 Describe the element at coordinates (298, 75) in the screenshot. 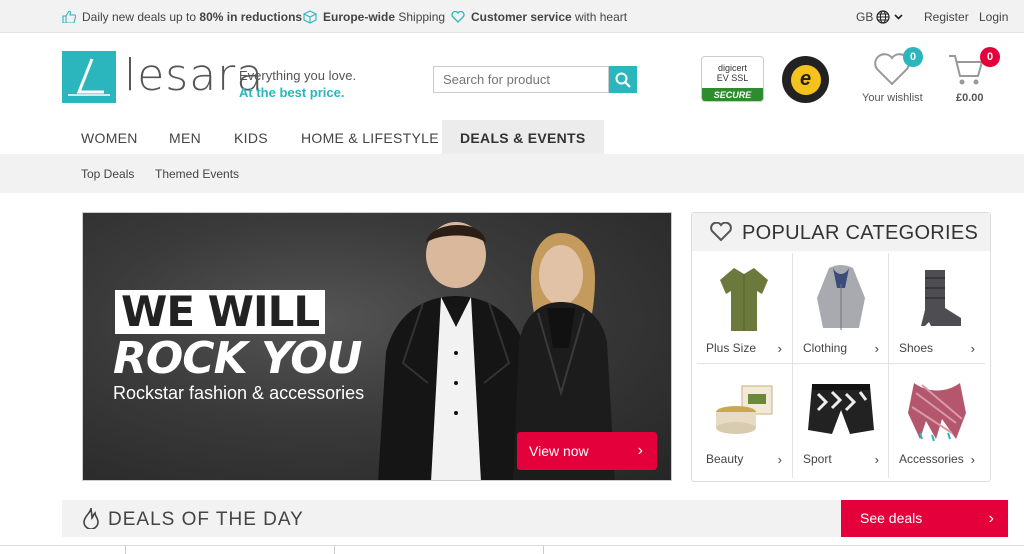

I see `tagline-primary: Everything you love.` at that location.